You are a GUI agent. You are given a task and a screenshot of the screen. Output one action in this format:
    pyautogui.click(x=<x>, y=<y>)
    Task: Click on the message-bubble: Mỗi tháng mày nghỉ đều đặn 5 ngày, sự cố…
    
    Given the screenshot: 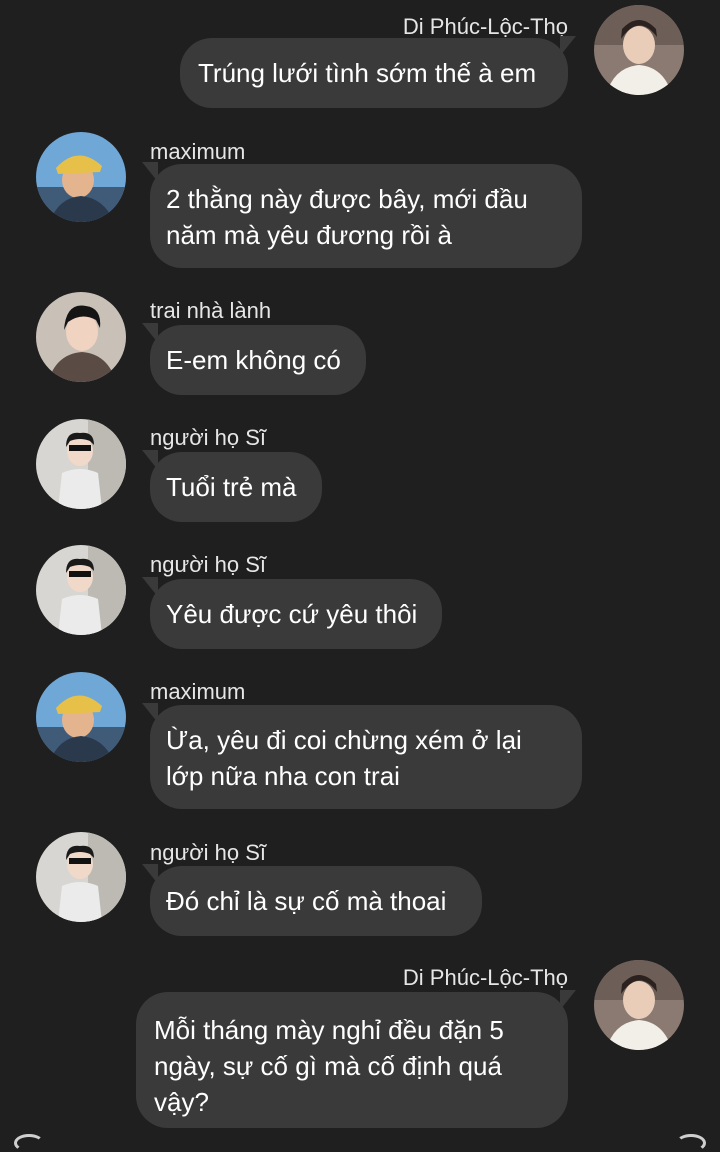 What is the action you would take?
    pyautogui.click(x=356, y=1059)
    